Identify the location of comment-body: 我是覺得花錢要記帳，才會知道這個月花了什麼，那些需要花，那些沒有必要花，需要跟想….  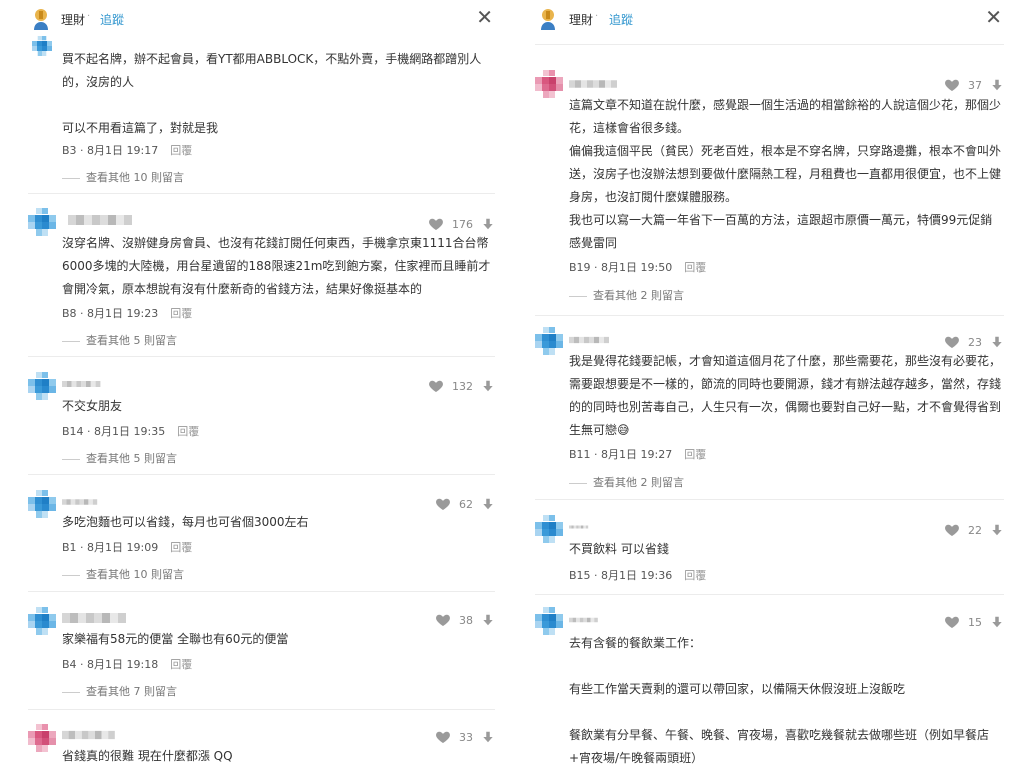
(785, 395).